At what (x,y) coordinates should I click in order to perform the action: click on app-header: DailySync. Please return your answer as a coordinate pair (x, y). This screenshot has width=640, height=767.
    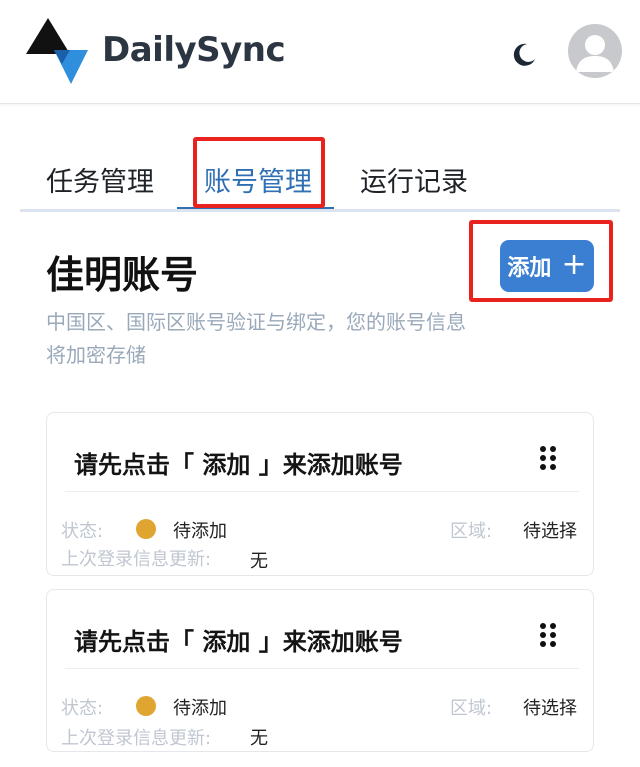
    Looking at the image, I should click on (320, 52).